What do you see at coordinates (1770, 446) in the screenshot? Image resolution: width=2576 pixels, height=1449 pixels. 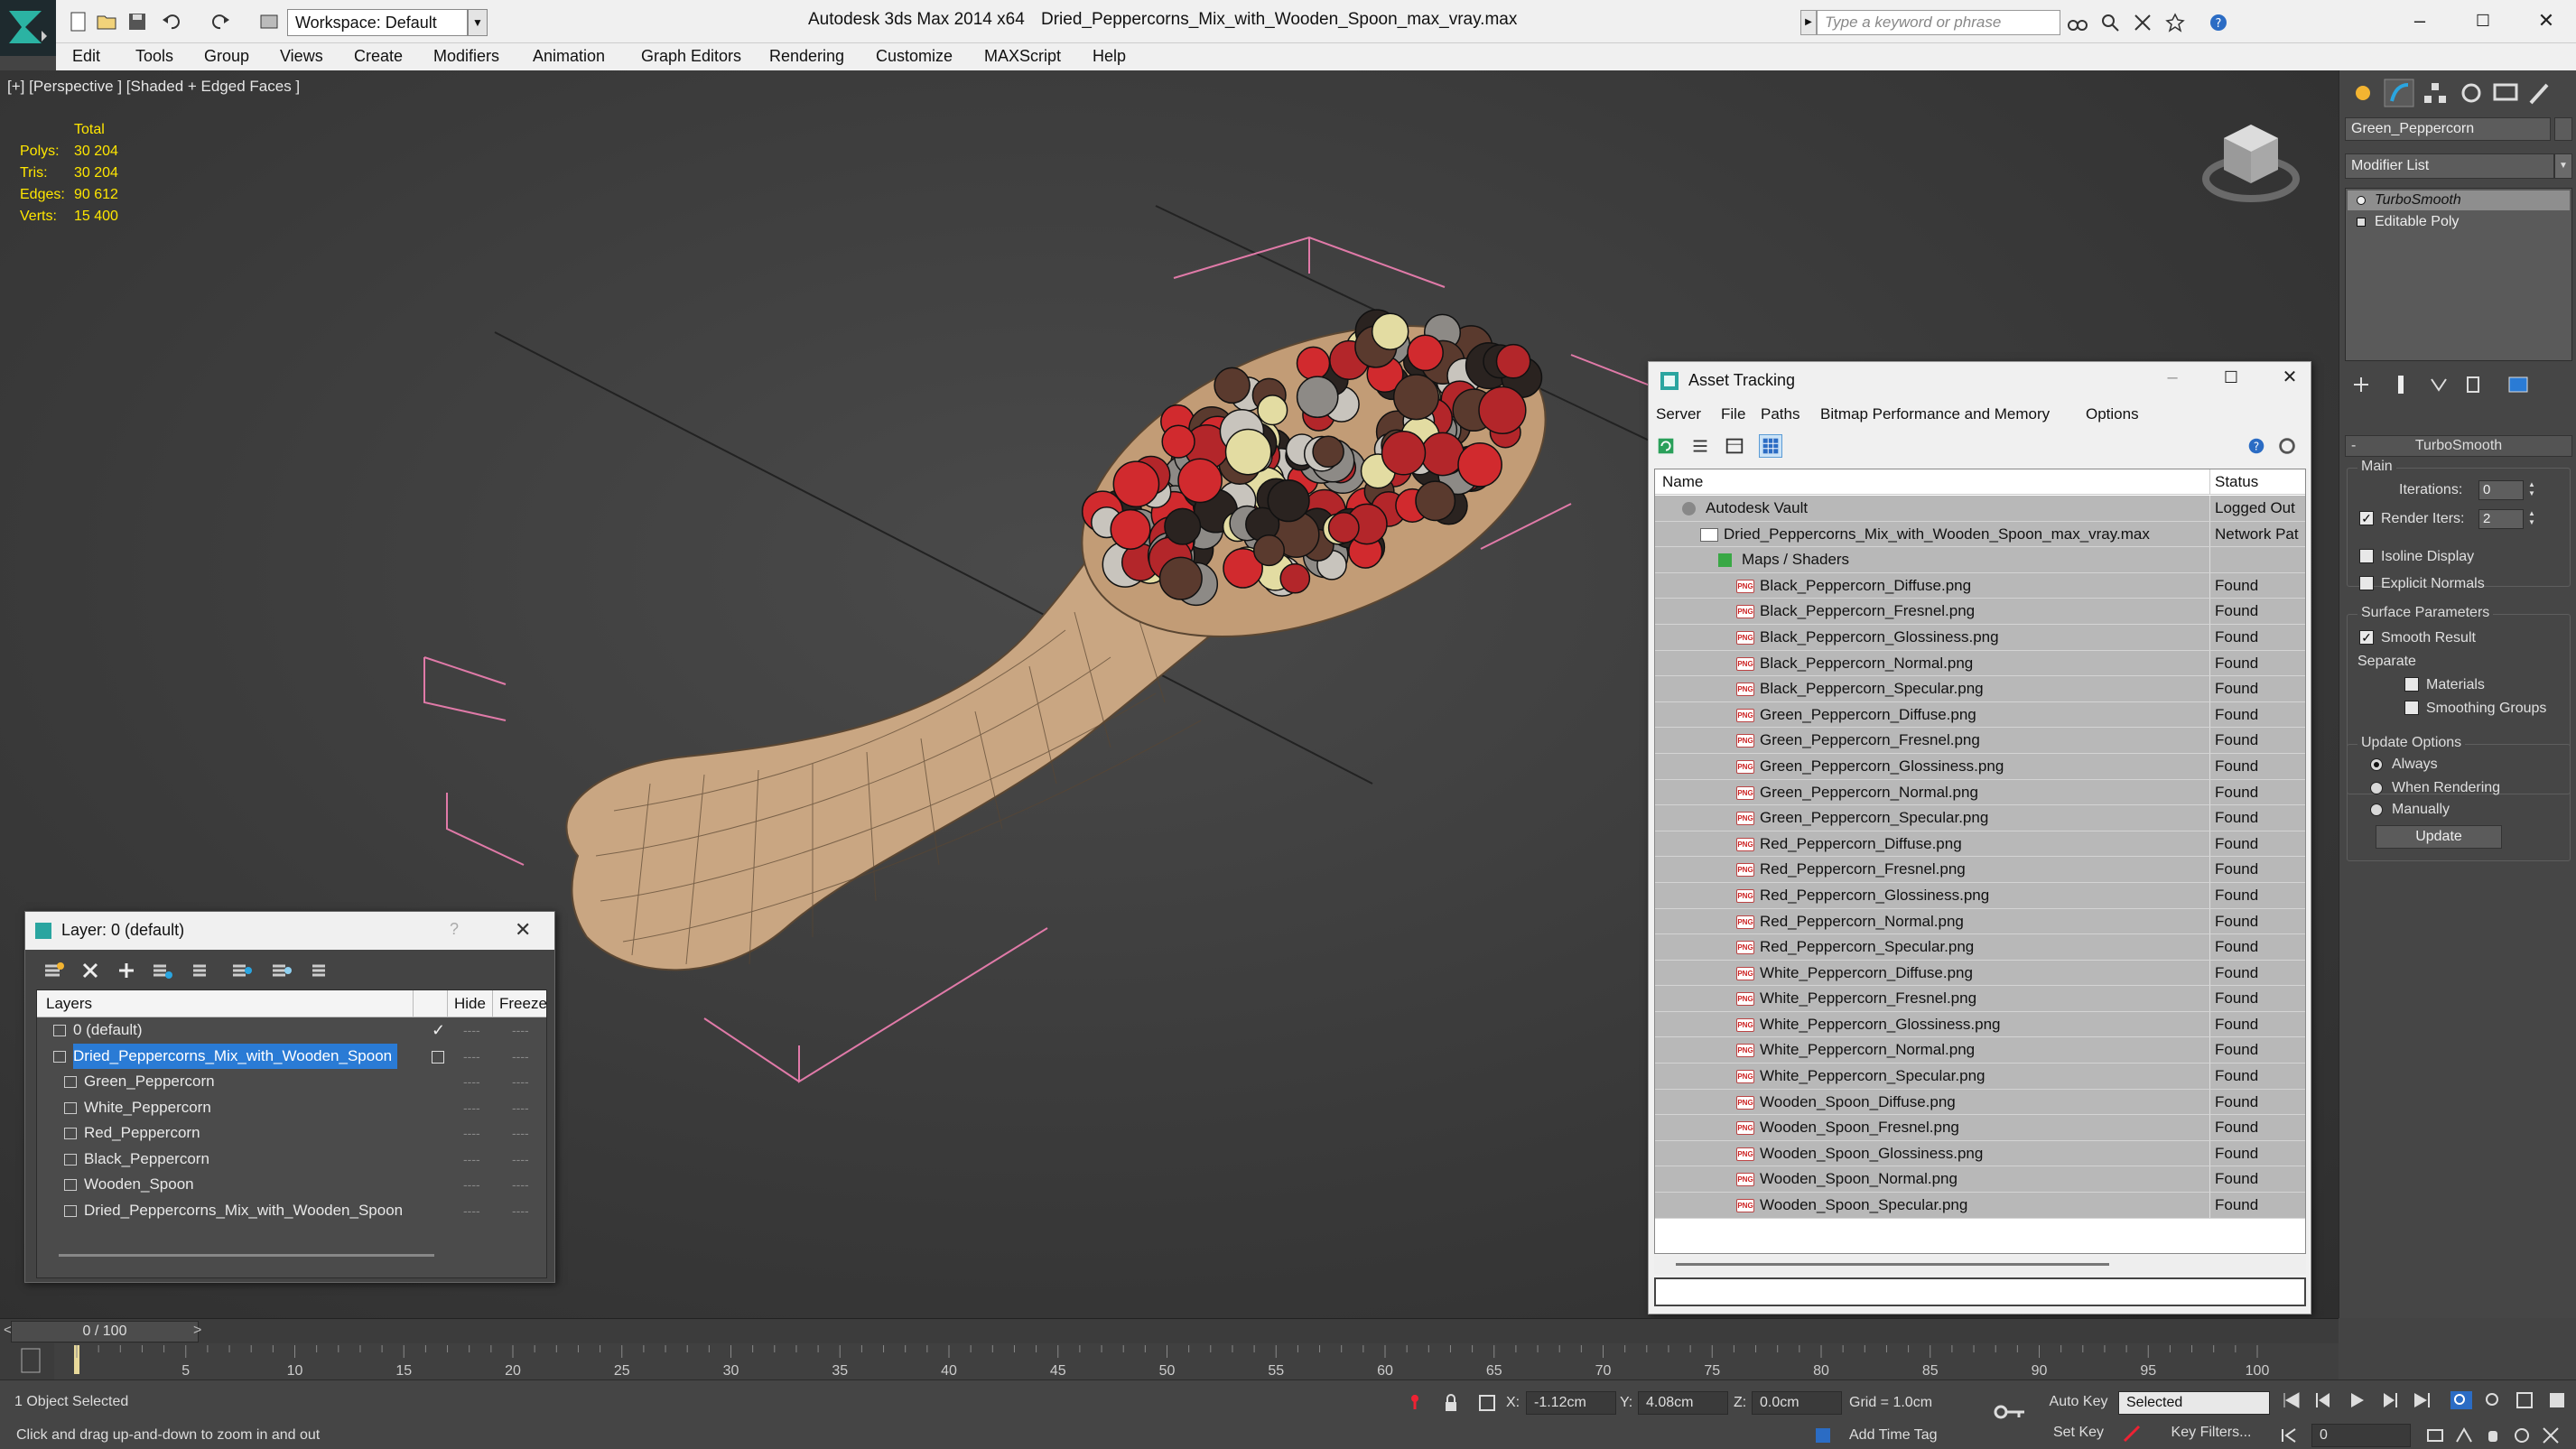 I see `grid-view-icon` at bounding box center [1770, 446].